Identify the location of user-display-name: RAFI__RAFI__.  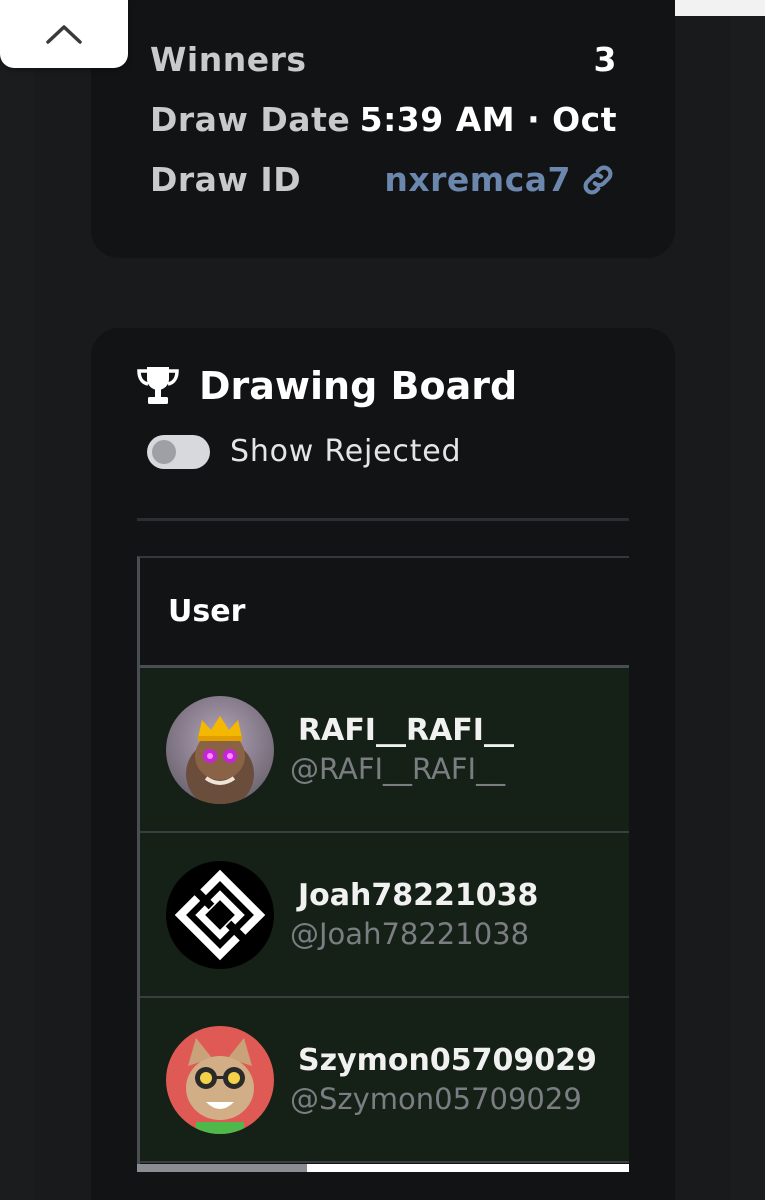
(406, 730).